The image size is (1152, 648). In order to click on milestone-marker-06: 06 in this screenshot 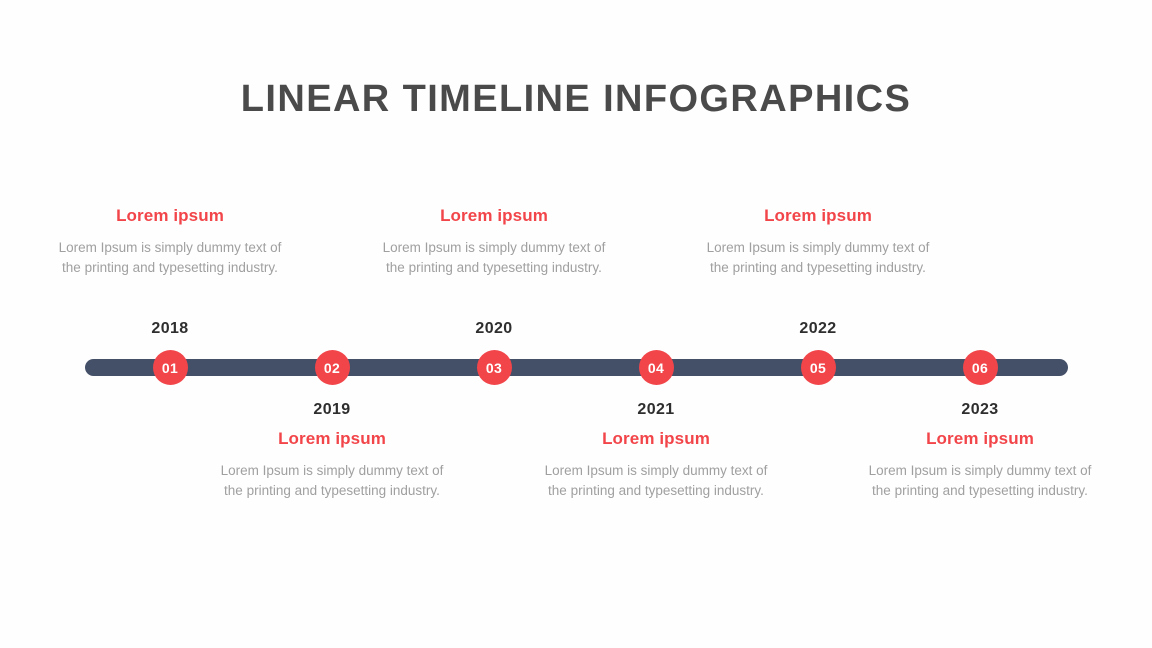, I will do `click(980, 367)`.